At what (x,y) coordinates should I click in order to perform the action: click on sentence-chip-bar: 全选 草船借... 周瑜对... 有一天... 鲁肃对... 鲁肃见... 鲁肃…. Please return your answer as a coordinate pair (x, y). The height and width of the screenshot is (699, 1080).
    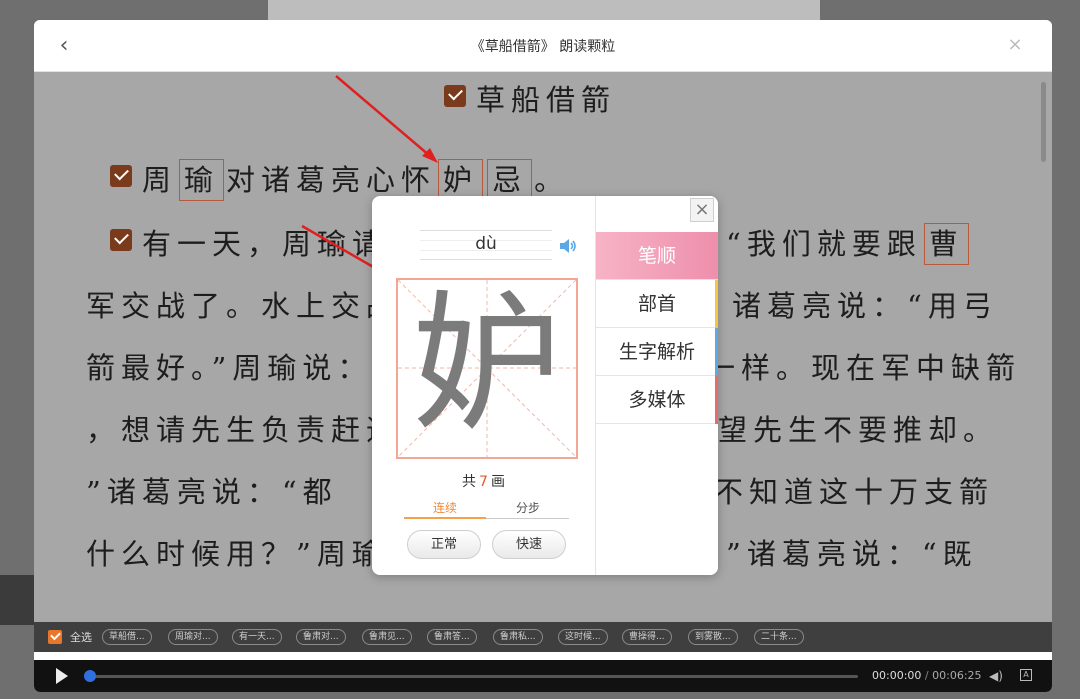
    Looking at the image, I should click on (543, 637).